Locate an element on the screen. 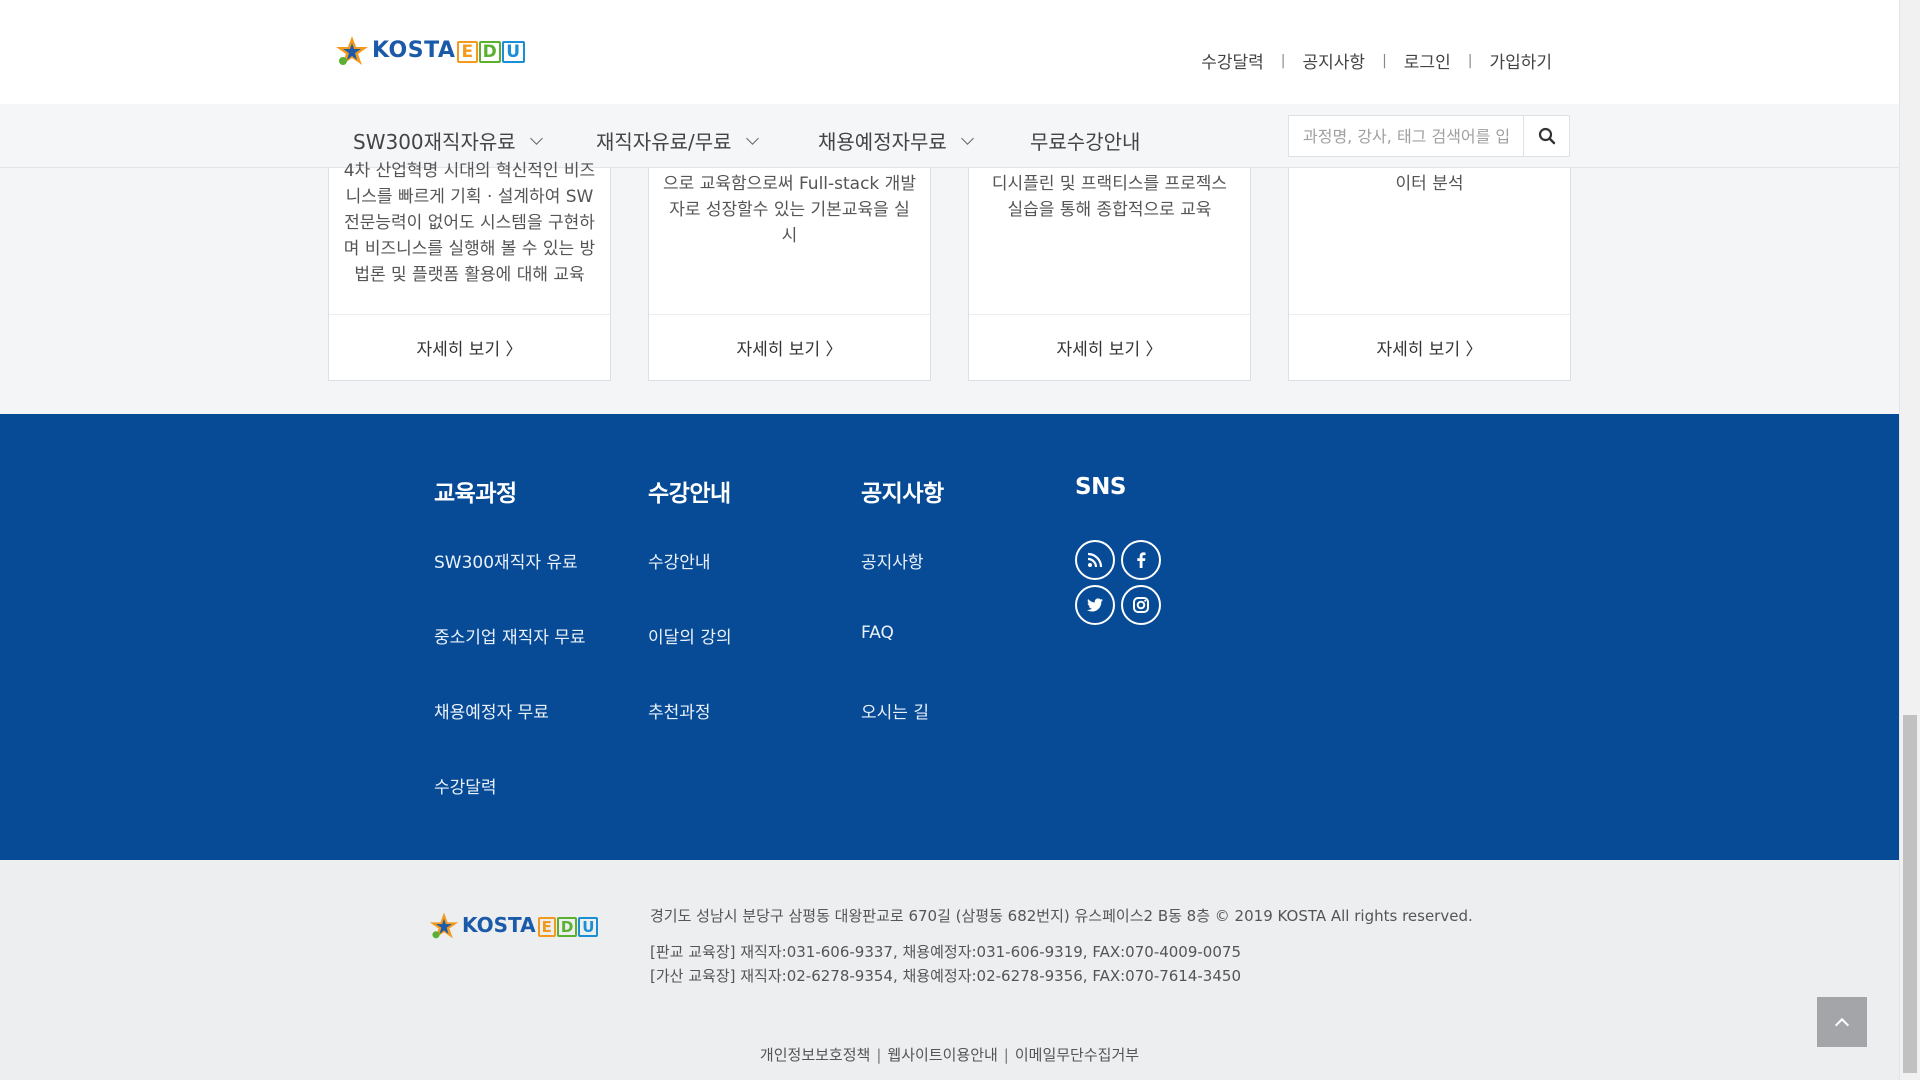 This screenshot has width=1920, height=1080. nav-sw300-paid: SW300재직자유료 is located at coordinates (448, 140).